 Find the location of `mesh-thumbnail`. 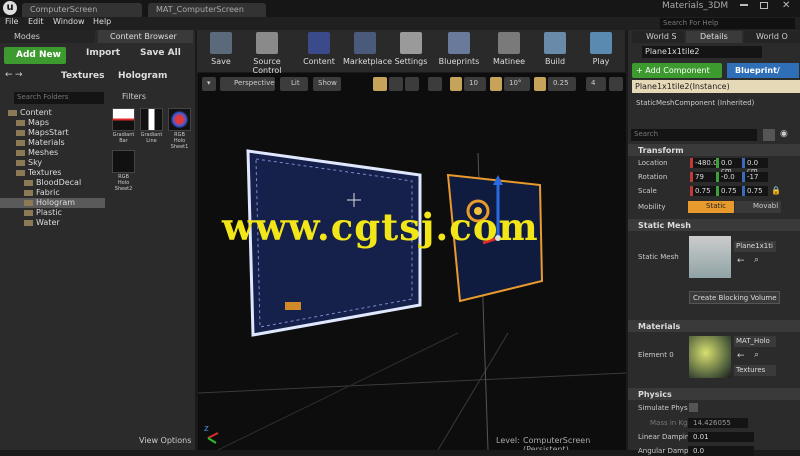

mesh-thumbnail is located at coordinates (710, 257).